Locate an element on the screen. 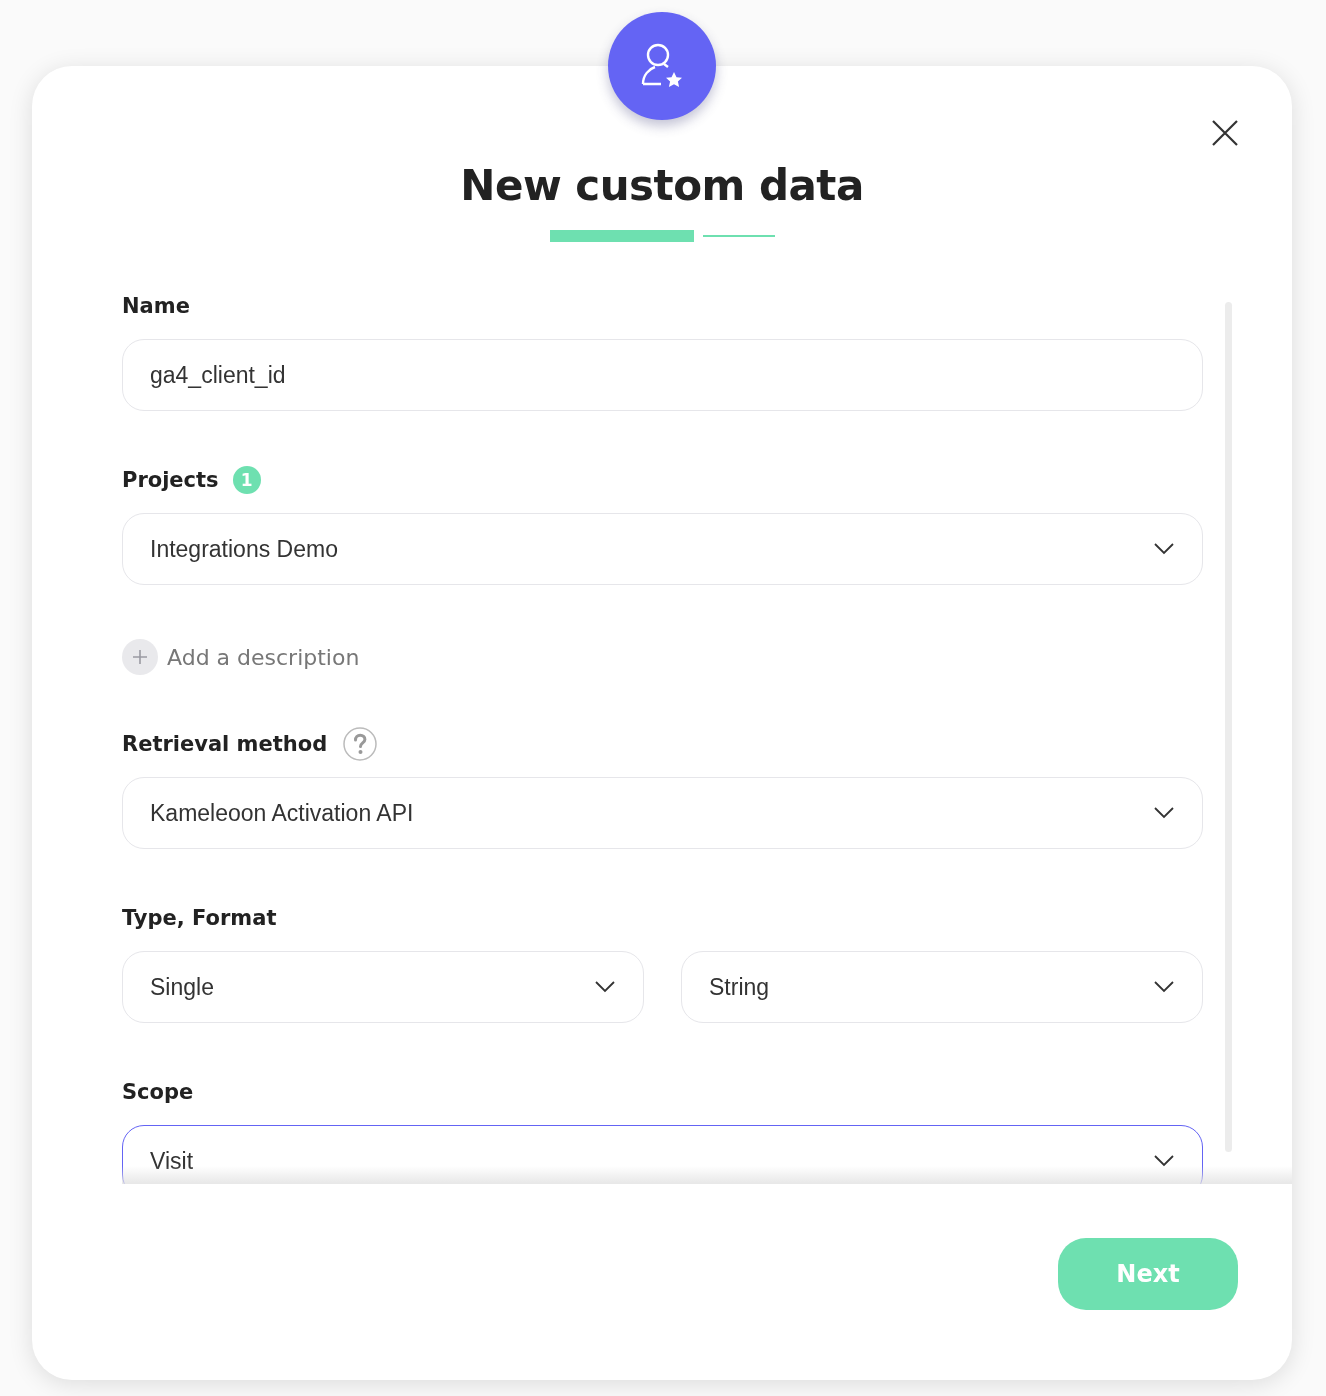 Image resolution: width=1326 pixels, height=1396 pixels. select-field: Kameleoon Activation API is located at coordinates (662, 813).